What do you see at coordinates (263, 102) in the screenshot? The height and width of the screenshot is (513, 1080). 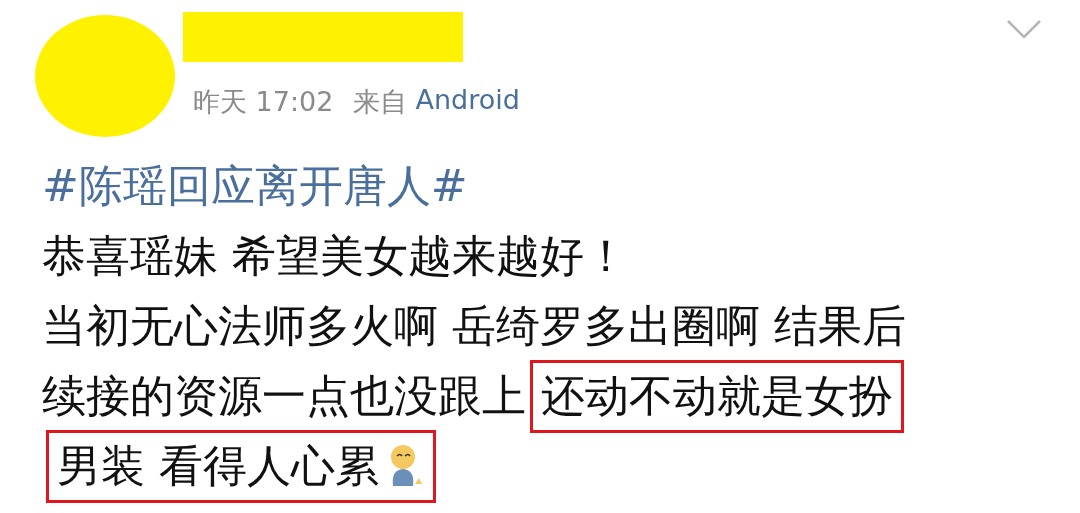 I see `post-time: 昨天 17:02` at bounding box center [263, 102].